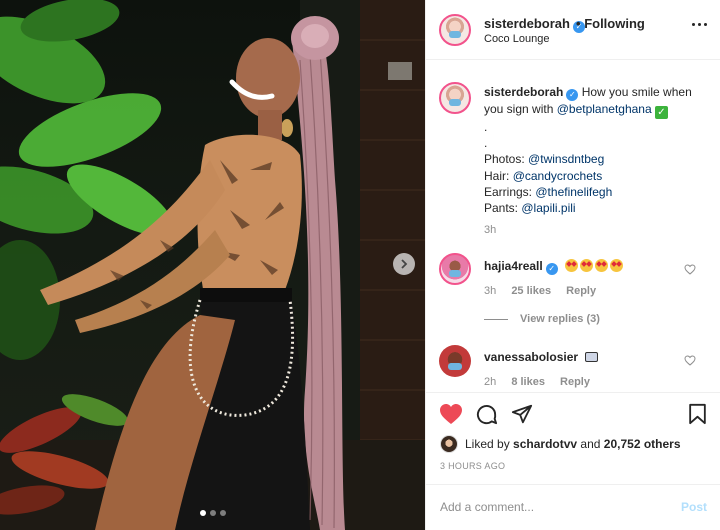 The width and height of the screenshot is (720, 530). I want to click on view-replies-button: View replies (3), so click(542, 319).